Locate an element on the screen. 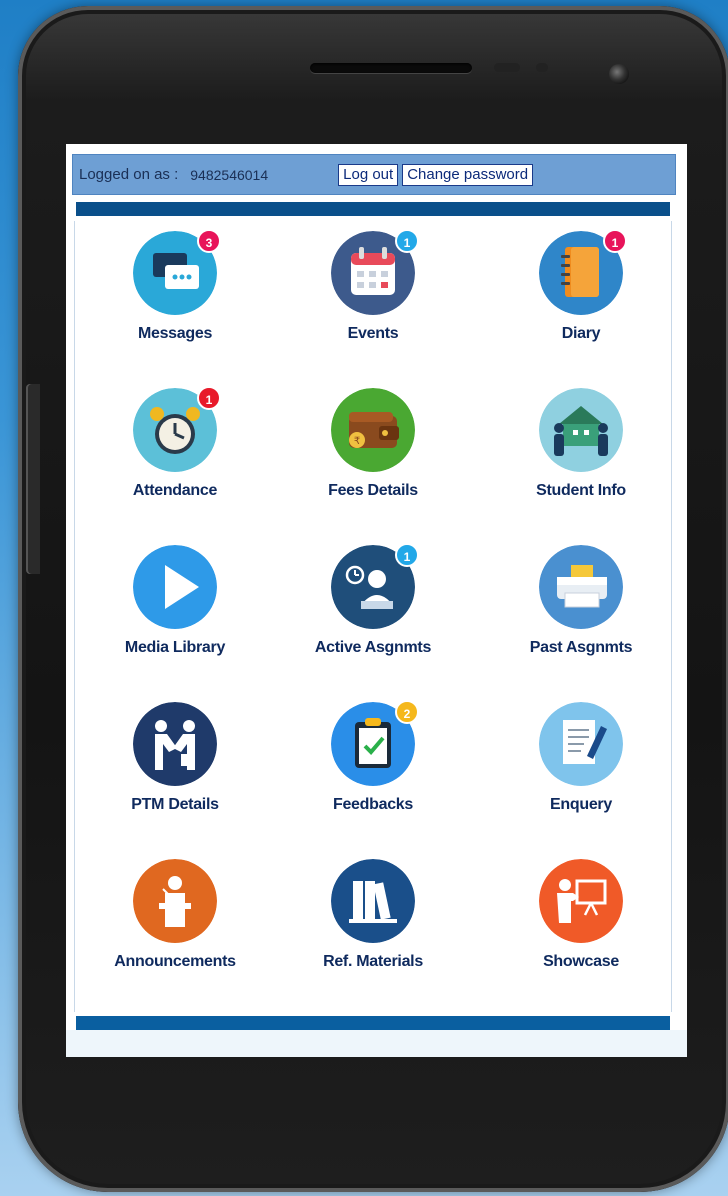  family-house-icon is located at coordinates (581, 430).